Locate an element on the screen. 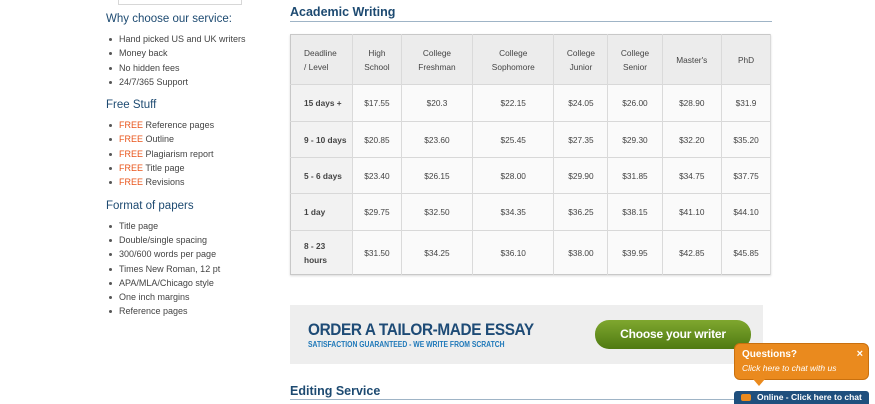 The image size is (875, 404). main-content: Academic Writing is located at coordinates (531, 13).